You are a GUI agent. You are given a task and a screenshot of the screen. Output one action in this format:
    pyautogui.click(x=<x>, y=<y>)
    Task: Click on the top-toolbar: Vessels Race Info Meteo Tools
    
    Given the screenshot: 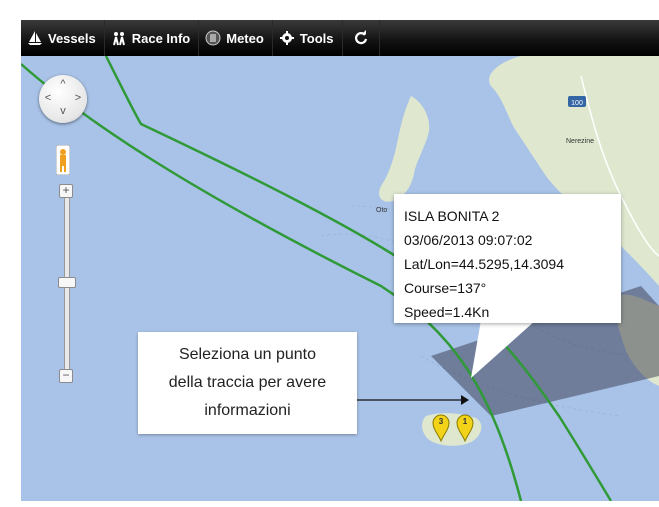 What is the action you would take?
    pyautogui.click(x=340, y=38)
    